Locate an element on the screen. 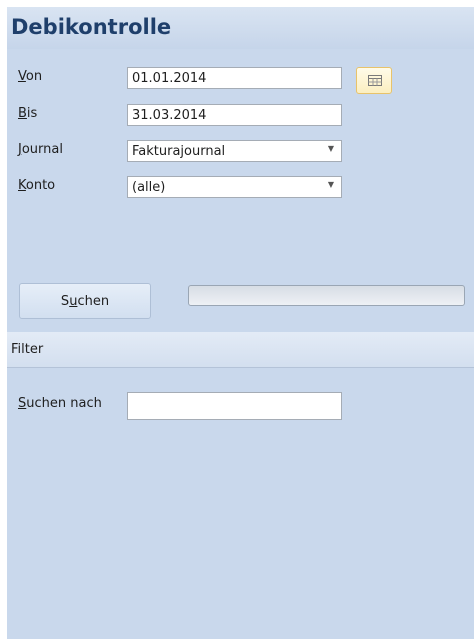  von-label: Von is located at coordinates (30, 76).